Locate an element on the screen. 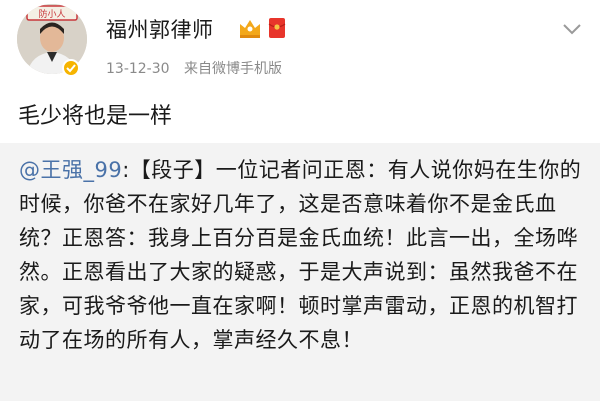 The height and width of the screenshot is (401, 600). post-source: 来自微博手机版 is located at coordinates (233, 69).